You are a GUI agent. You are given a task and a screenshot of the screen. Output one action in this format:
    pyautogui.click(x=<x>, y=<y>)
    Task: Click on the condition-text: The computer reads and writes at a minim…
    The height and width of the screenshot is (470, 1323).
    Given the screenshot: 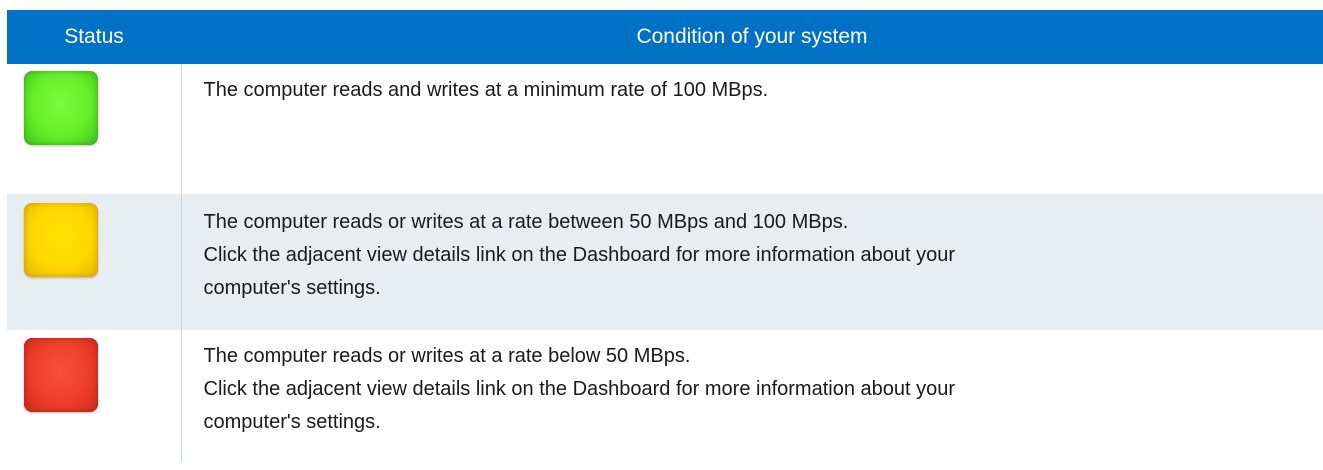 What is the action you would take?
    pyautogui.click(x=486, y=90)
    